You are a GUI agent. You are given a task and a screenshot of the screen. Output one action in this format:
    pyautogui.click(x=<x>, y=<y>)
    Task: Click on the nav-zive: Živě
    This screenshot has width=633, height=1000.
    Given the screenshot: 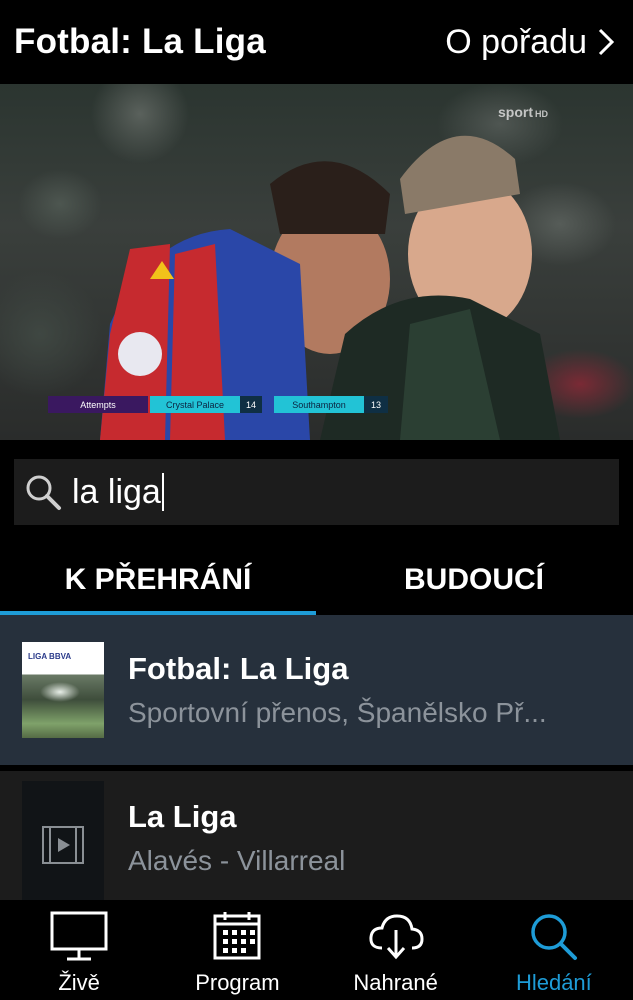 What is the action you would take?
    pyautogui.click(x=79, y=950)
    